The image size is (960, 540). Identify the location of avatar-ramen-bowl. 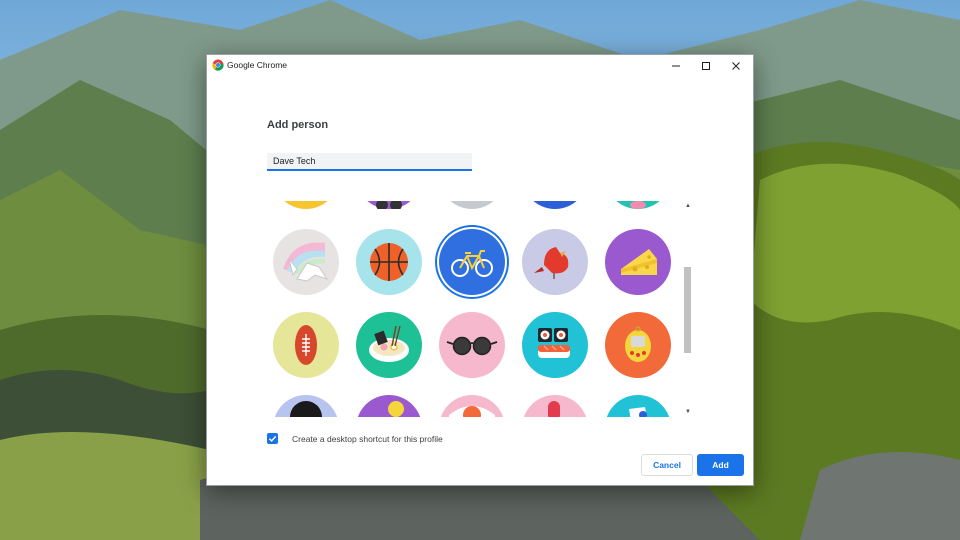
(389, 345).